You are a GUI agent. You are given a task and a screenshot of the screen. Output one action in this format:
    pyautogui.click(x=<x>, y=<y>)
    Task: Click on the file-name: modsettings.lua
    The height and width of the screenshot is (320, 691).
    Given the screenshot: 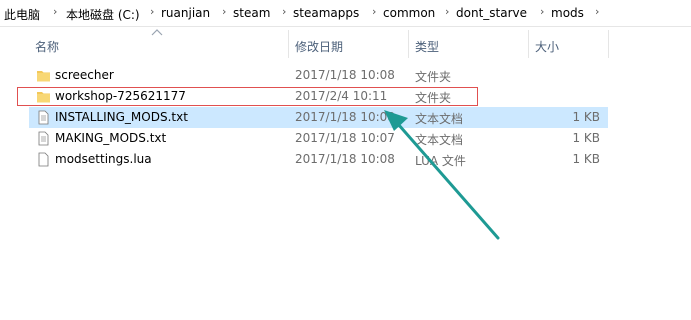 What is the action you would take?
    pyautogui.click(x=103, y=159)
    